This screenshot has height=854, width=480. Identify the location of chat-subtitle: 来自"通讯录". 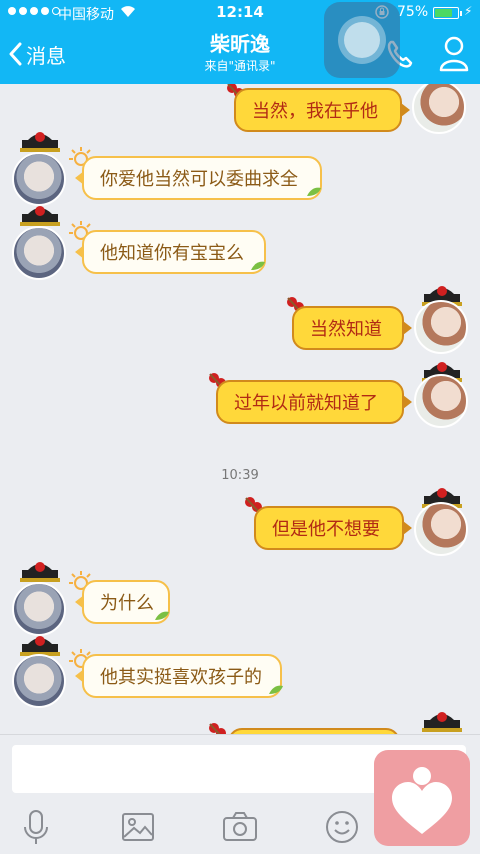
(240, 66).